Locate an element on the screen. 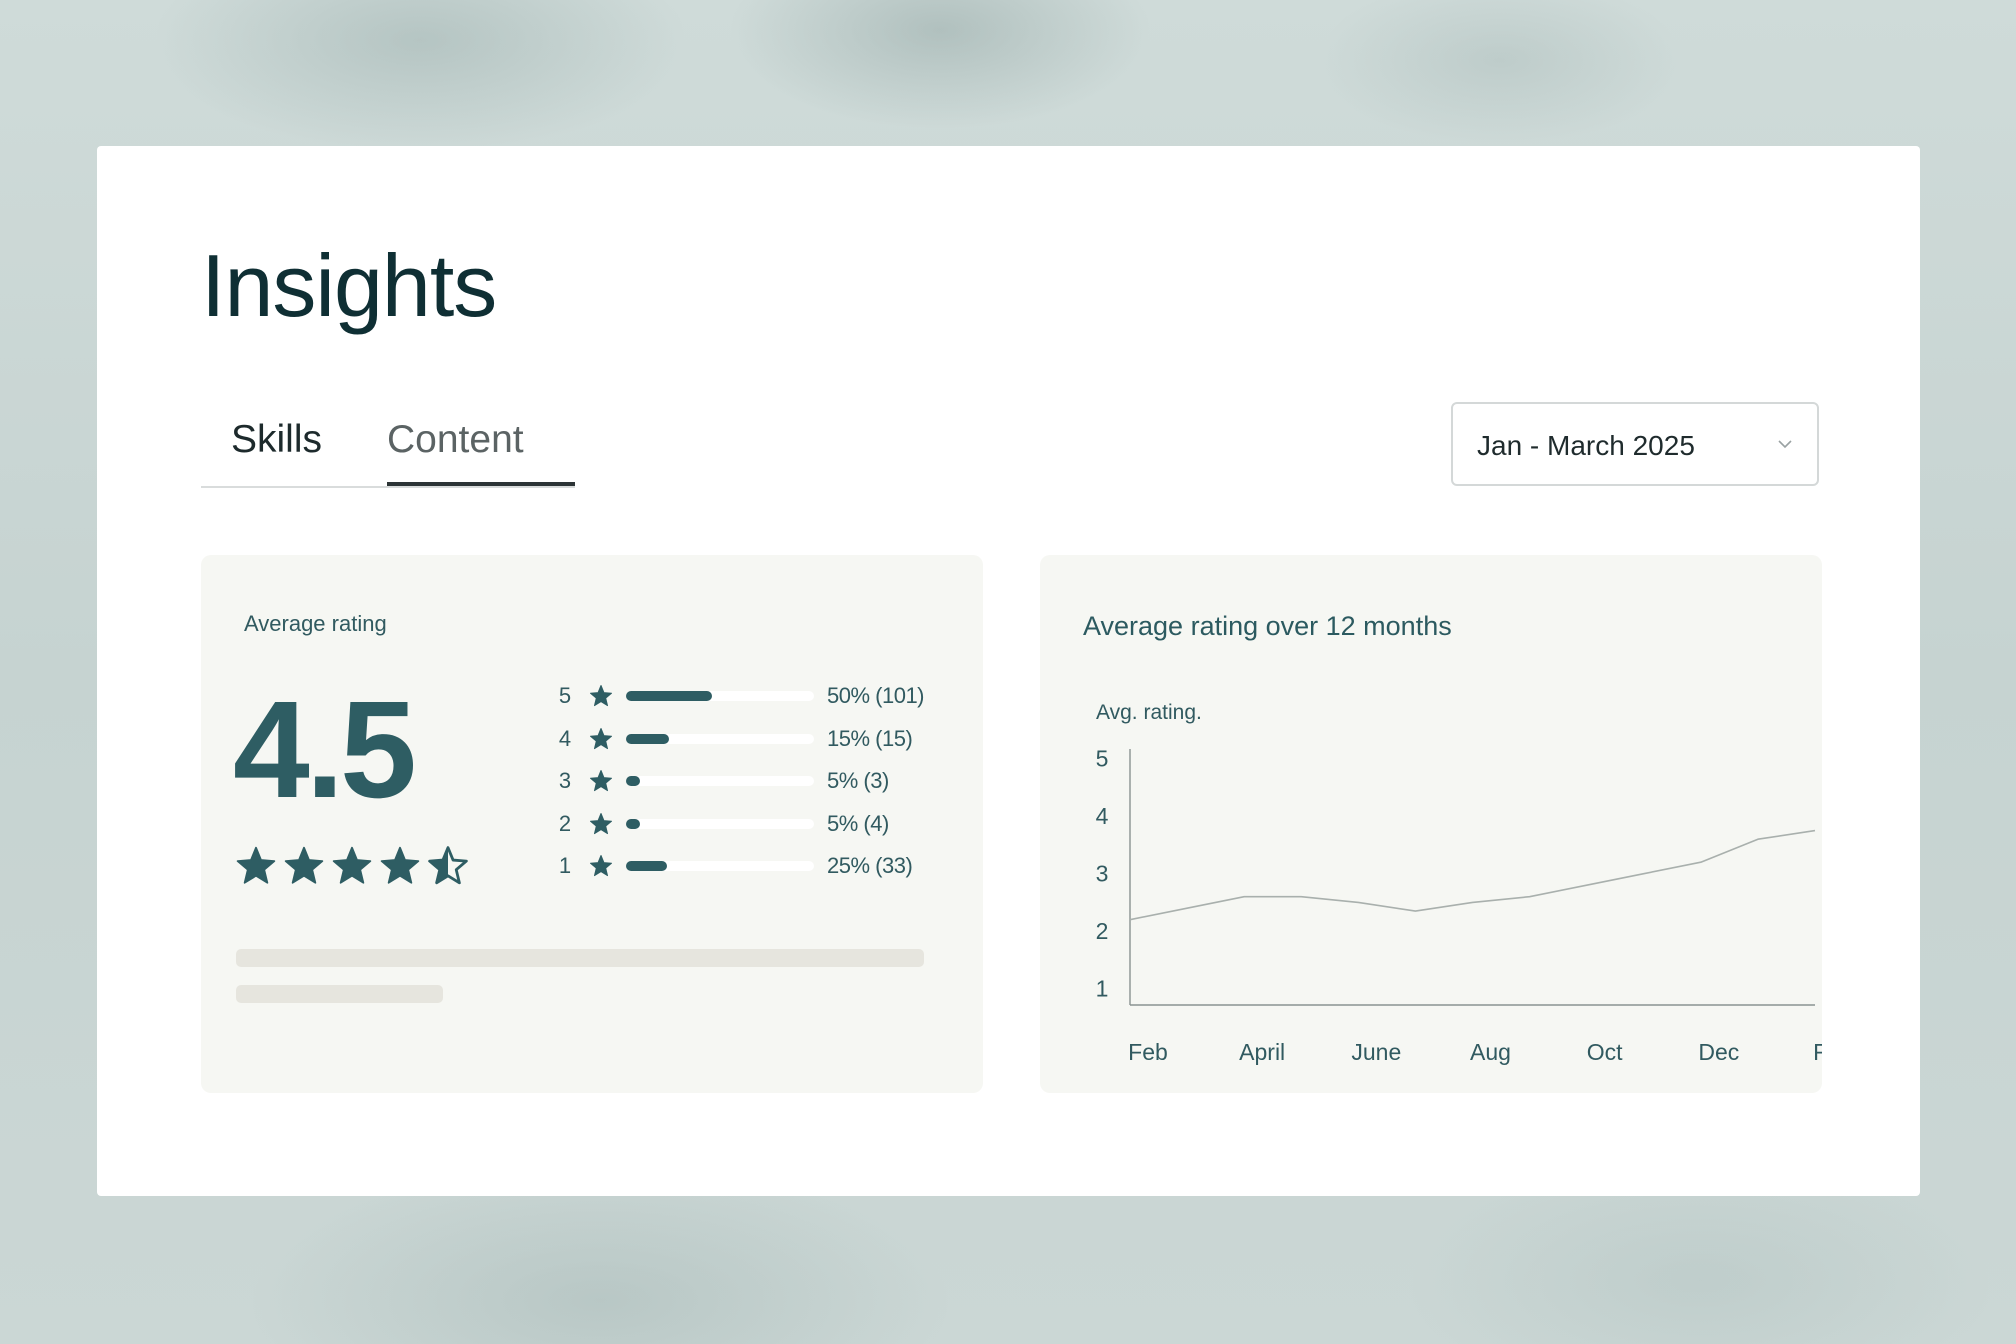 Image resolution: width=2016 pixels, height=1344 pixels. star-half-icon is located at coordinates (448, 865).